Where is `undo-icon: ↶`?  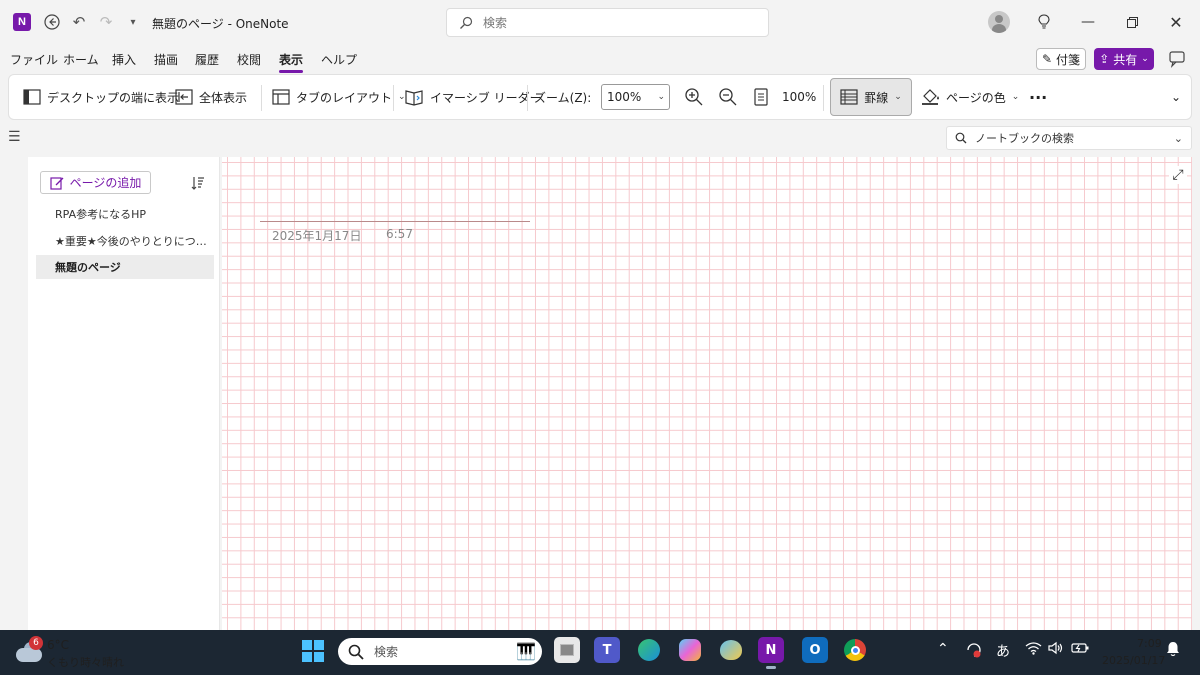 undo-icon: ↶ is located at coordinates (79, 22).